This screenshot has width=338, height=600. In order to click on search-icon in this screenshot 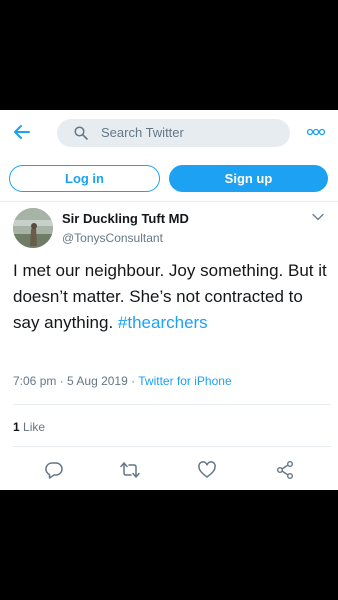, I will do `click(81, 133)`.